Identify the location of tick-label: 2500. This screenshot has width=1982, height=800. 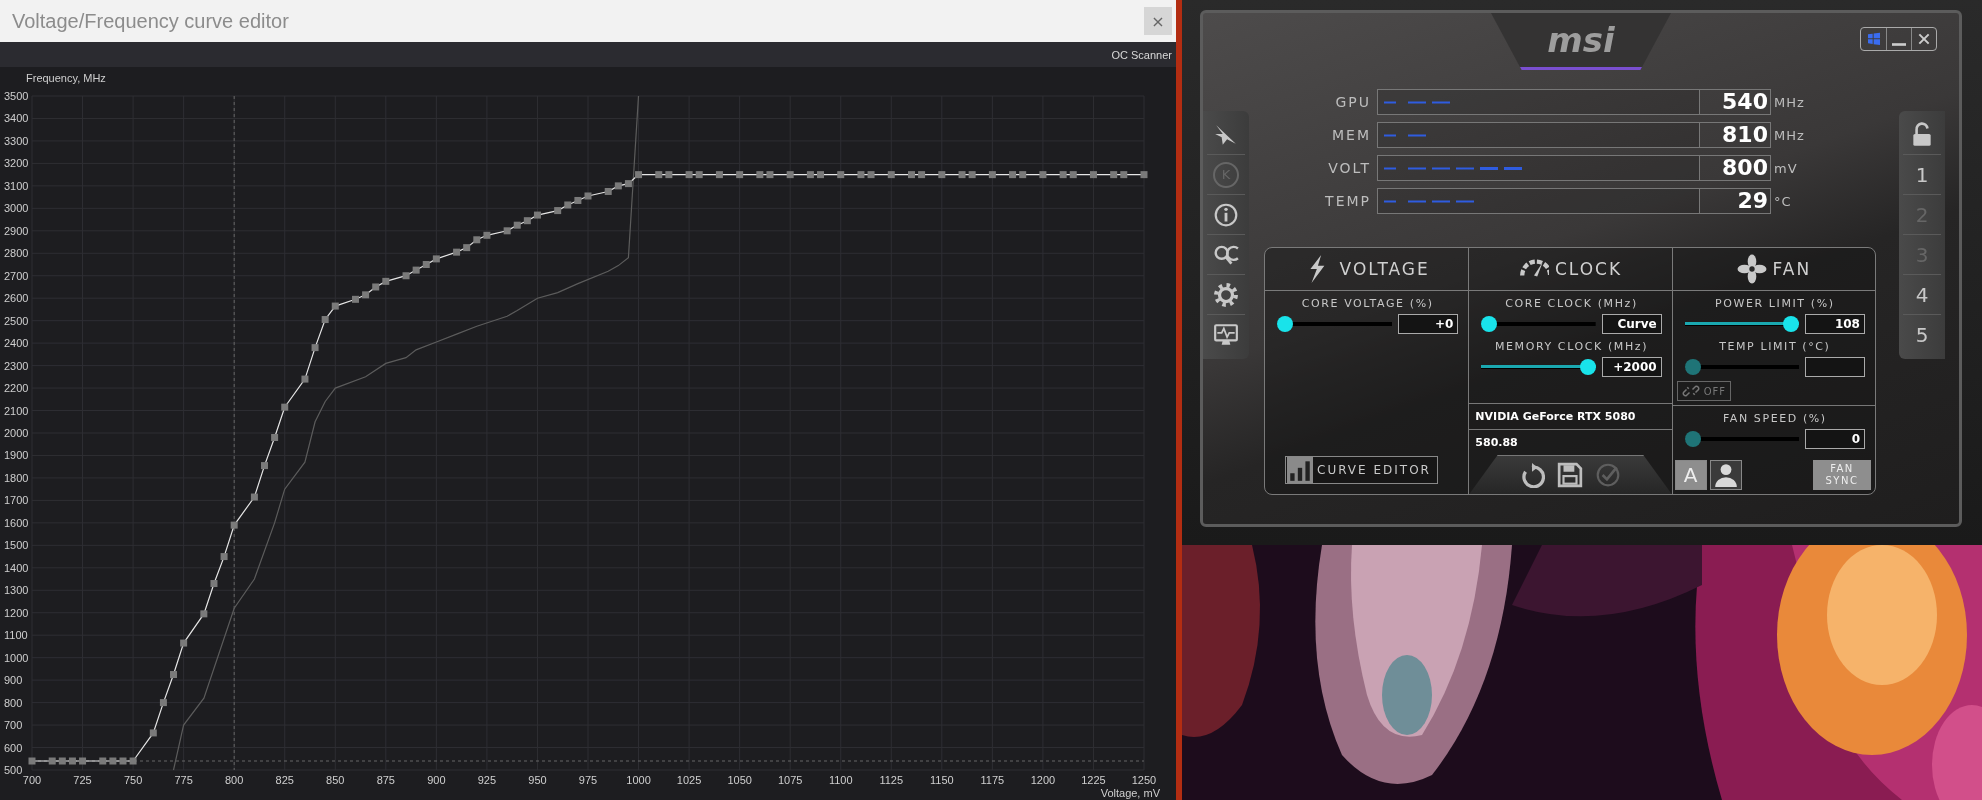
(16, 320).